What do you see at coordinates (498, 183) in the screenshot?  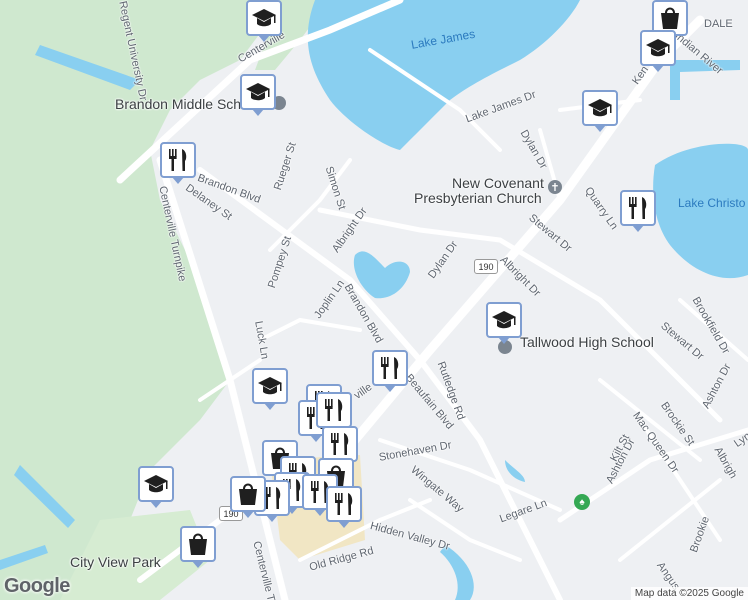 I see `new-covenant-label-line1: New Covenant` at bounding box center [498, 183].